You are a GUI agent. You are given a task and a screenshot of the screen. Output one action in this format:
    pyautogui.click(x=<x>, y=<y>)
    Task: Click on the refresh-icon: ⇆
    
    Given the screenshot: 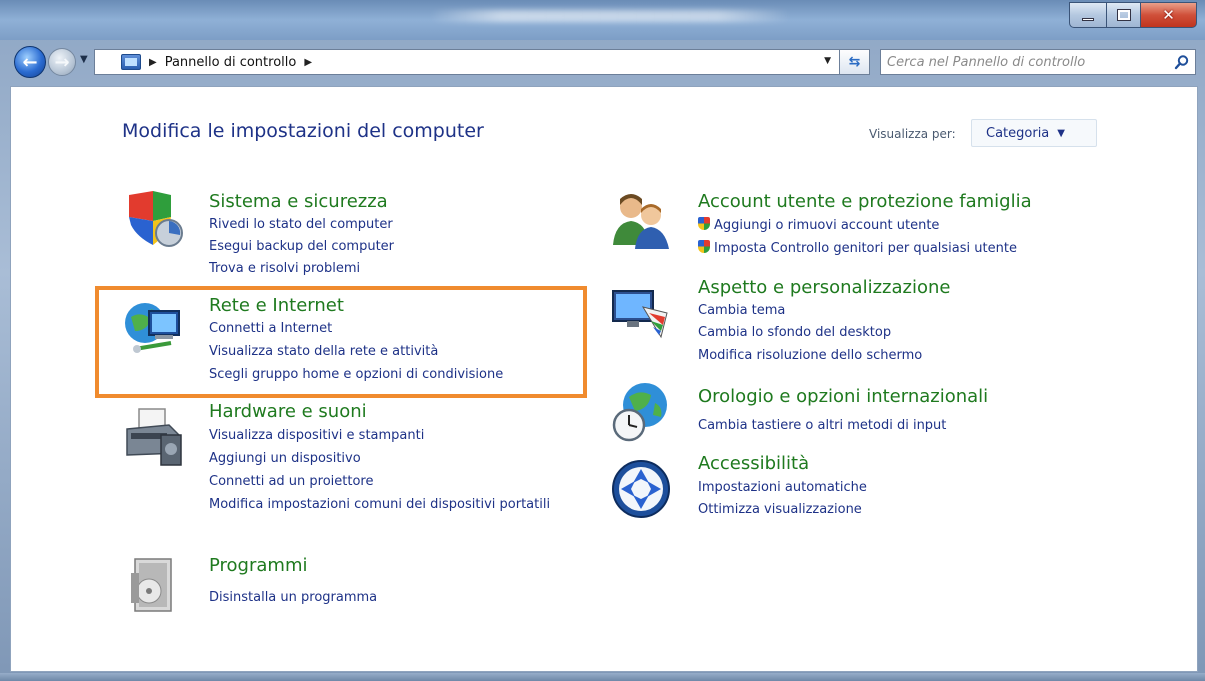 What is the action you would take?
    pyautogui.click(x=854, y=62)
    